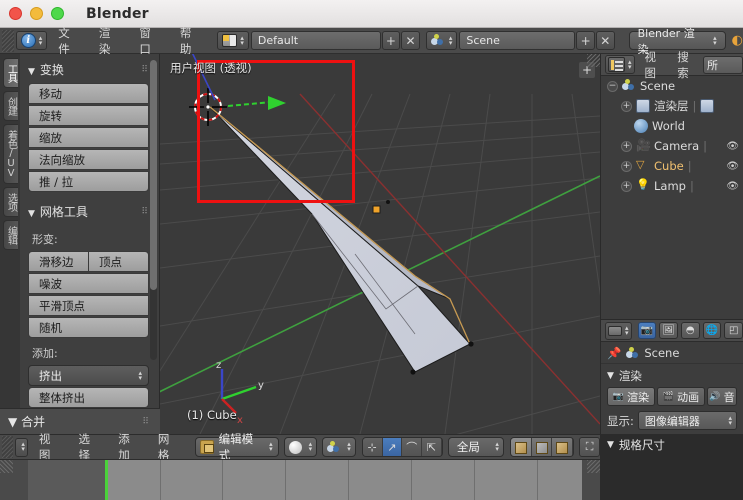 This screenshot has width=743, height=500. Describe the element at coordinates (339, 447) in the screenshot. I see `pivot-point-selector: ▴ ▾` at that location.